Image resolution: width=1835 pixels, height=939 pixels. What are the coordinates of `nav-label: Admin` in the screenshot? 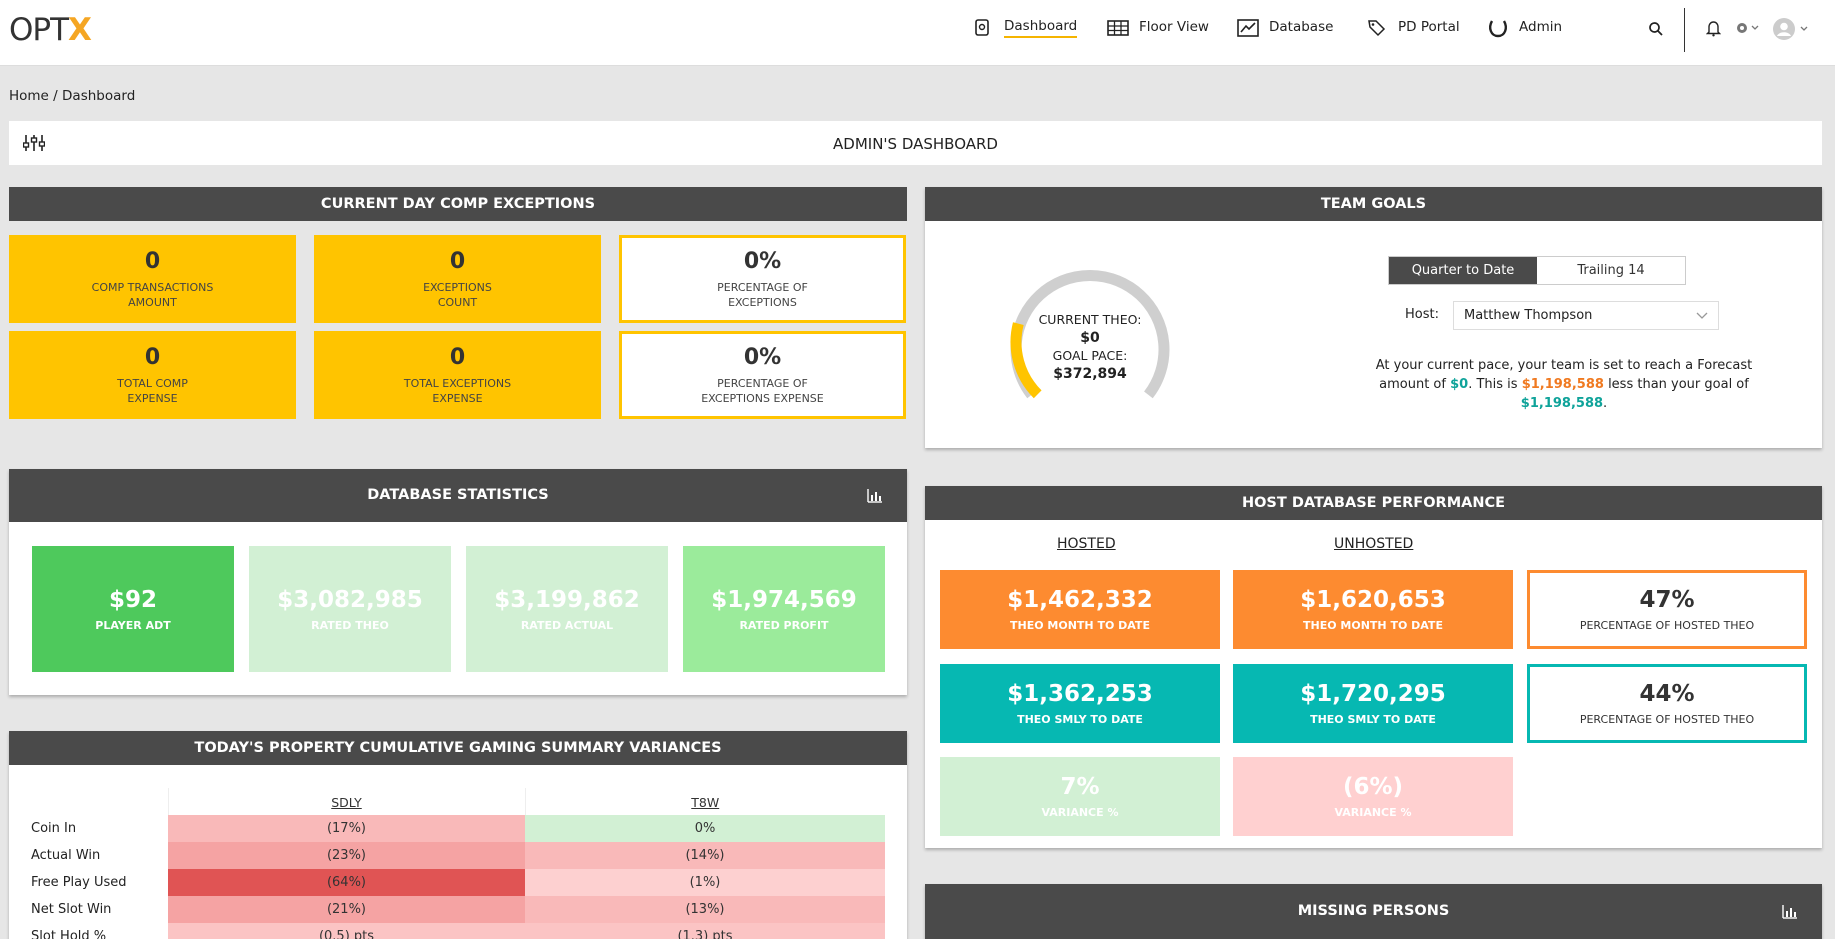 It's located at (1541, 27).